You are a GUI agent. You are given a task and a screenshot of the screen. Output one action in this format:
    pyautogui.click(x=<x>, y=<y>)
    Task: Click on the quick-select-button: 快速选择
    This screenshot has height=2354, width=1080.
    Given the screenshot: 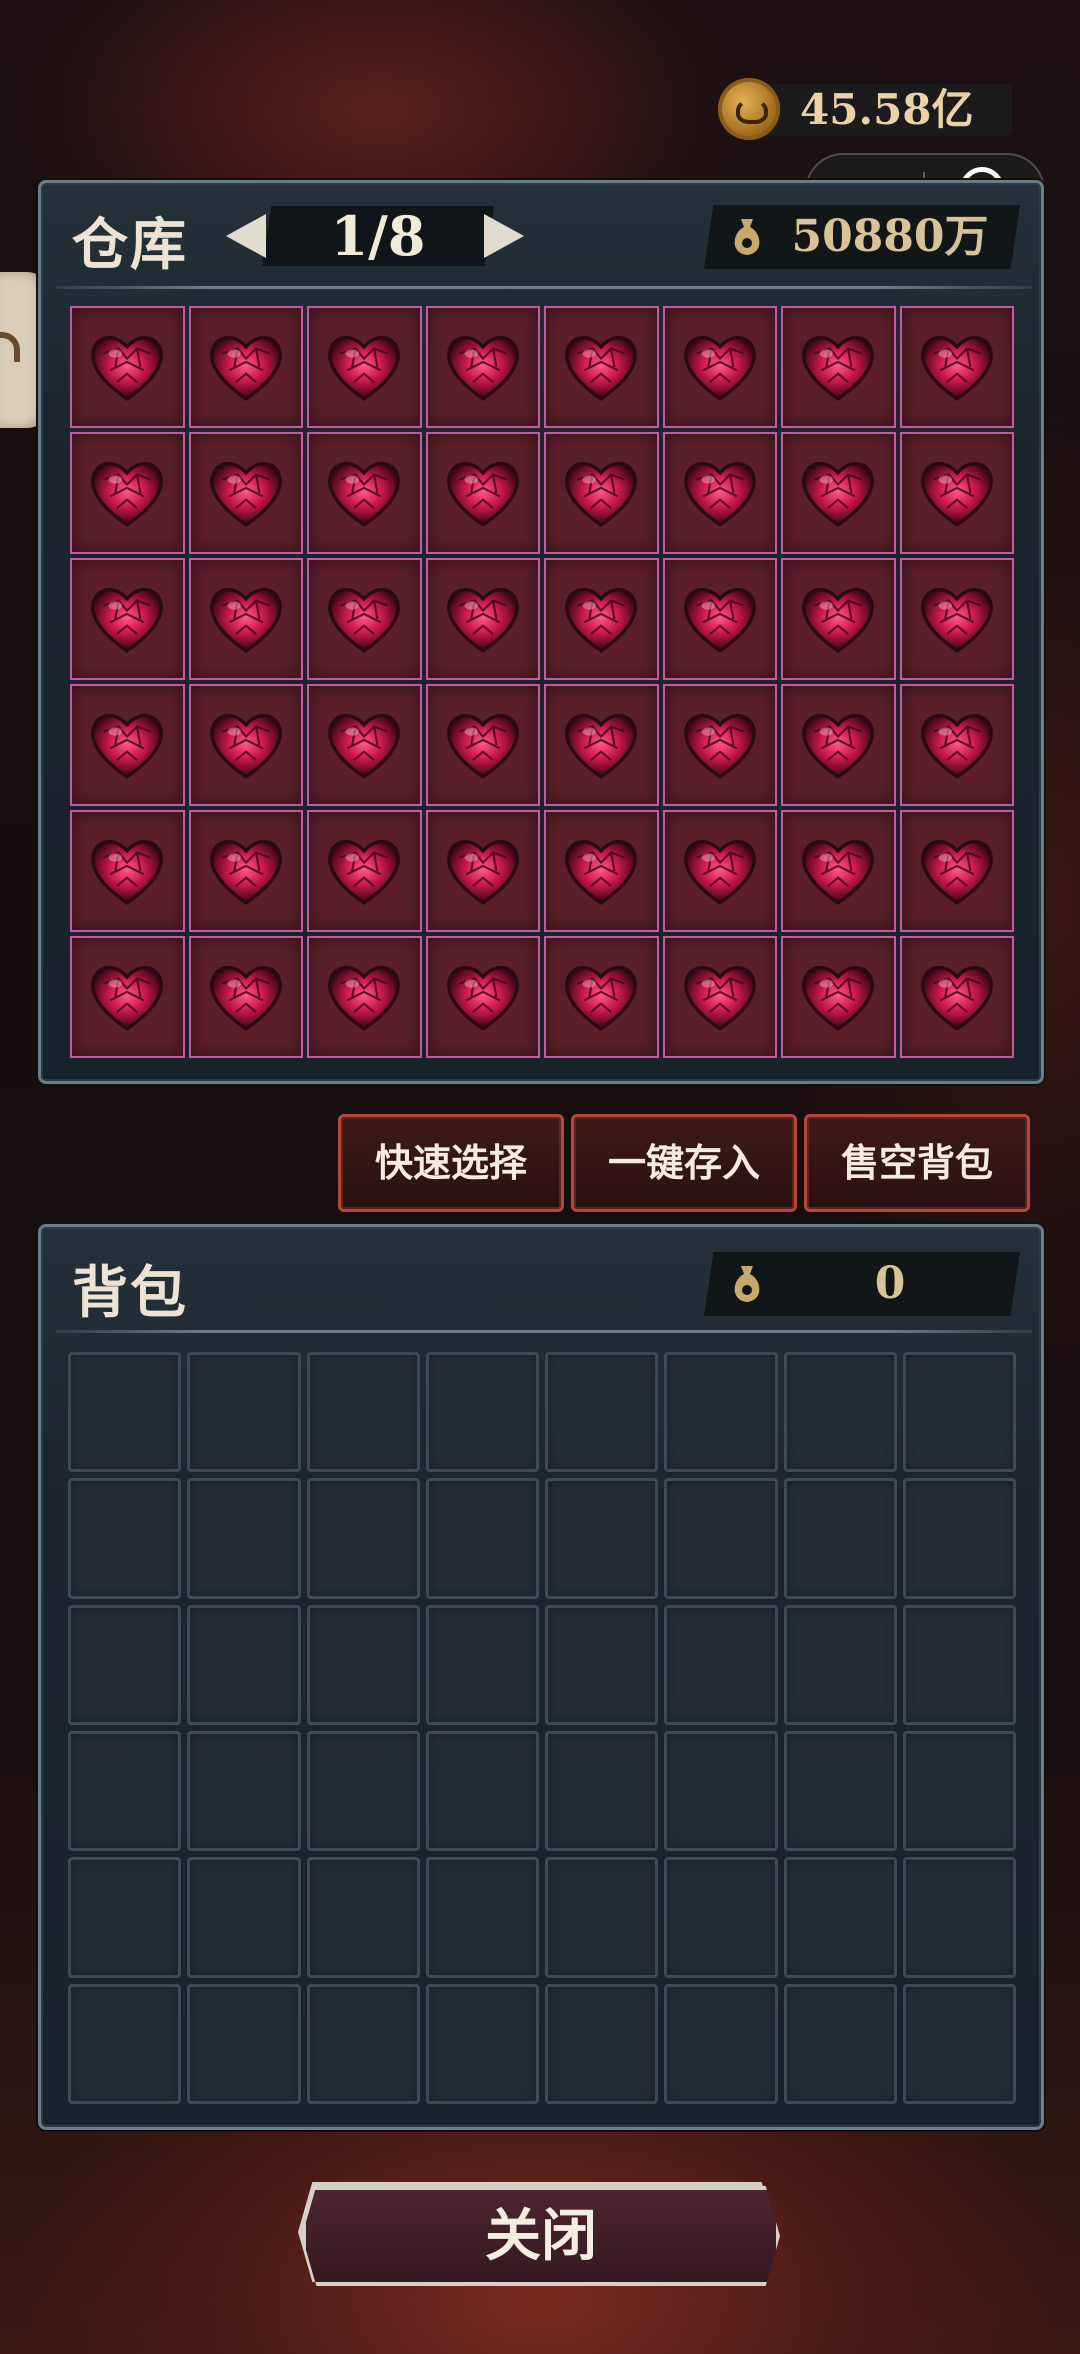 What is the action you would take?
    pyautogui.click(x=451, y=1163)
    